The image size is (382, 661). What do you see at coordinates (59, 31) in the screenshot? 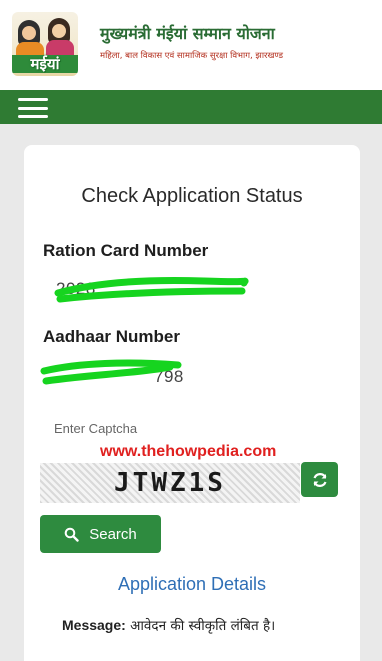
I see `logo-face-right` at bounding box center [59, 31].